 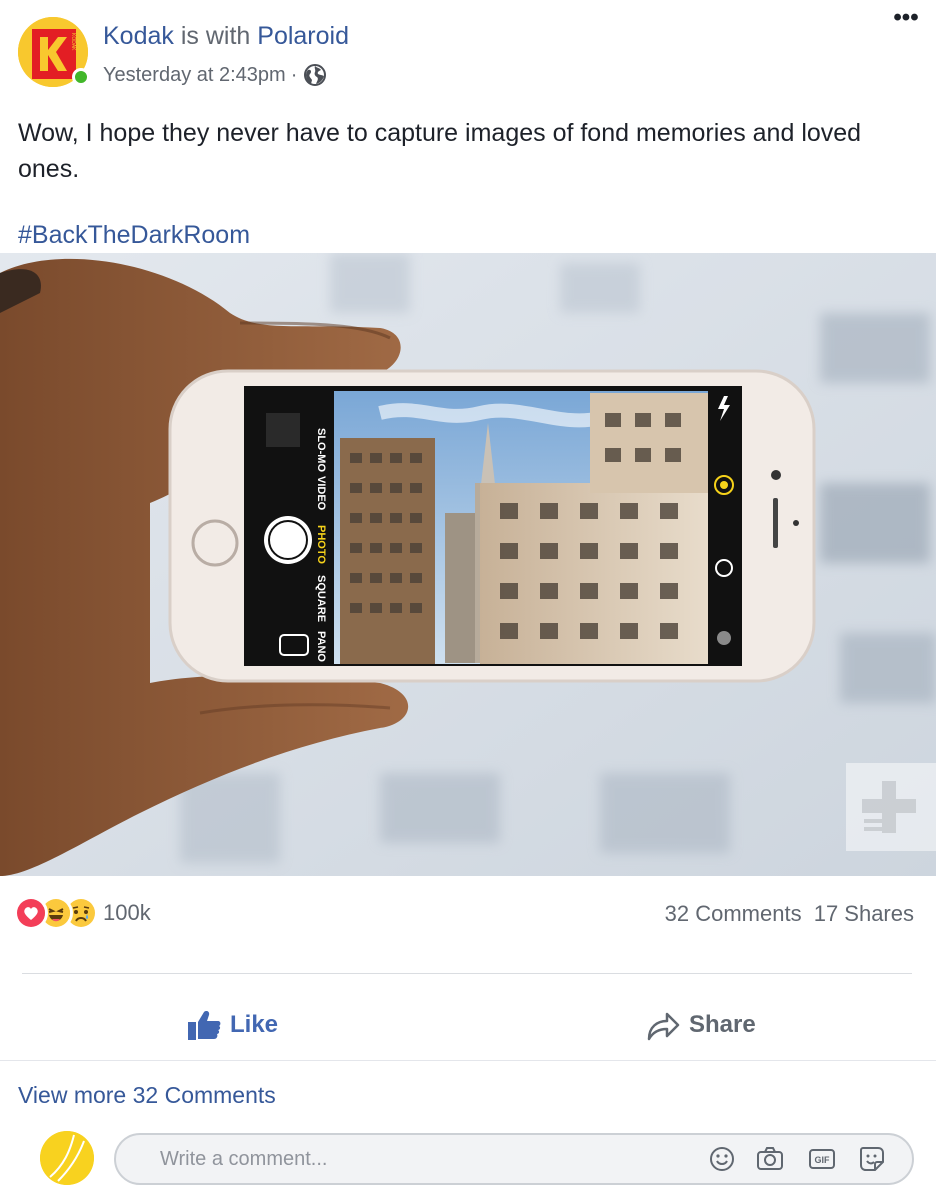 I want to click on emoji-icon, so click(x=722, y=1159).